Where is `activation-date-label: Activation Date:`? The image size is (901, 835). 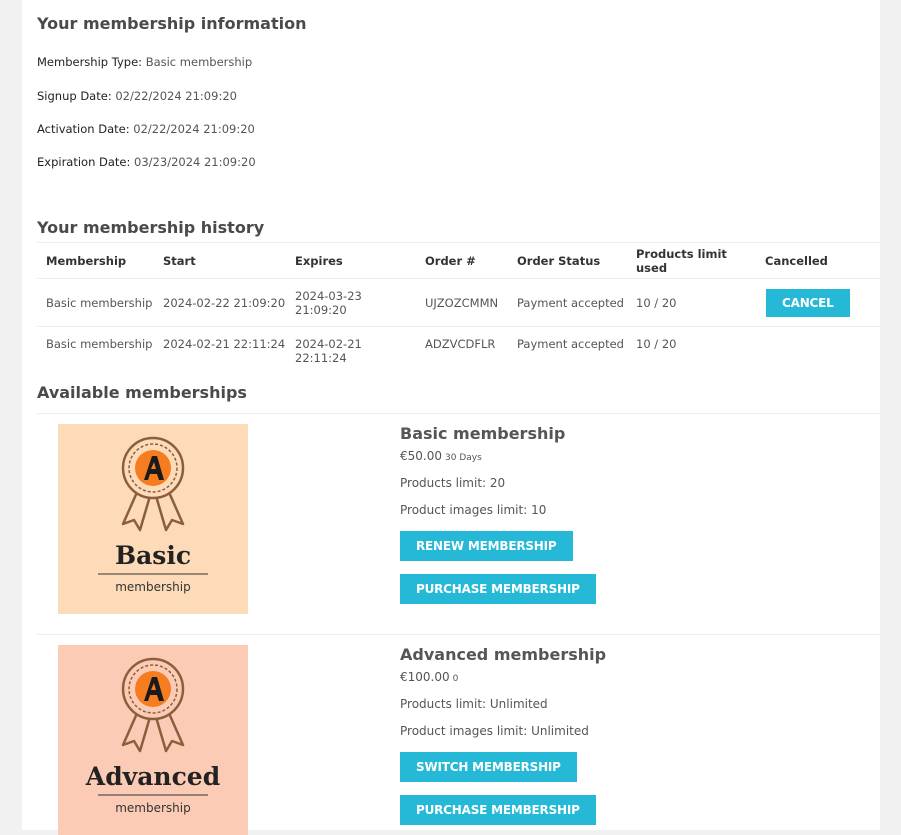 activation-date-label: Activation Date: is located at coordinates (83, 129).